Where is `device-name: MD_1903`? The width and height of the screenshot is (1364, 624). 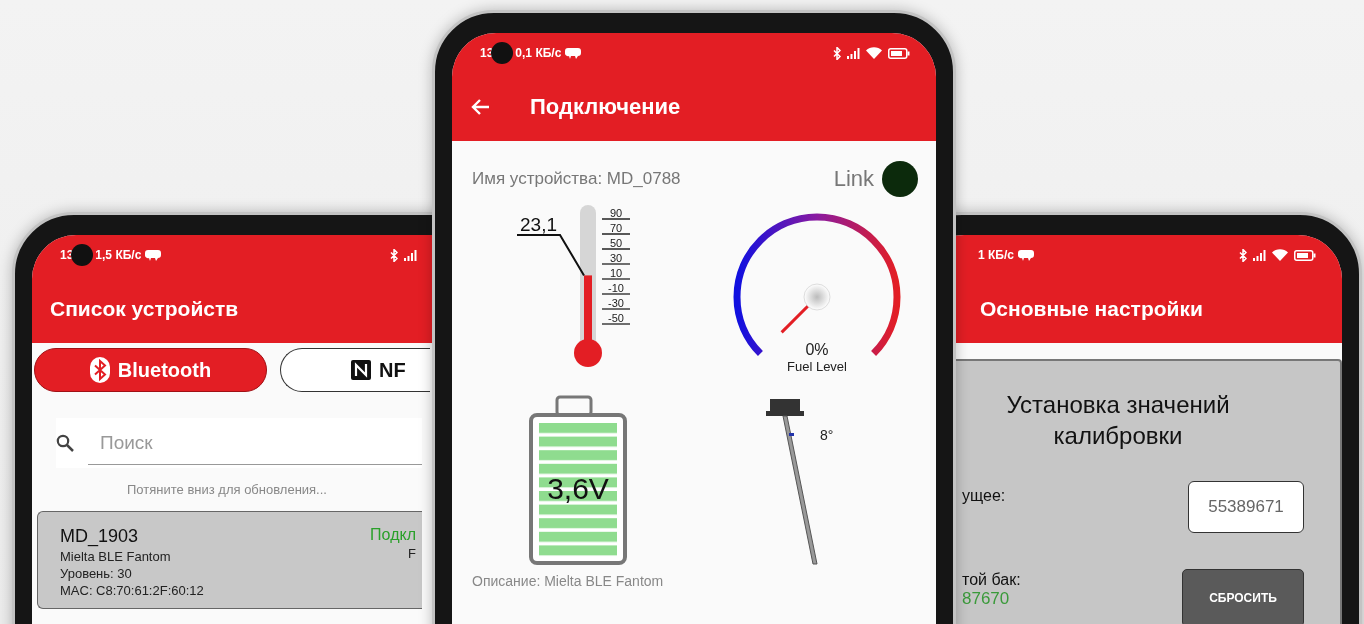
device-name: MD_1903 is located at coordinates (100, 536).